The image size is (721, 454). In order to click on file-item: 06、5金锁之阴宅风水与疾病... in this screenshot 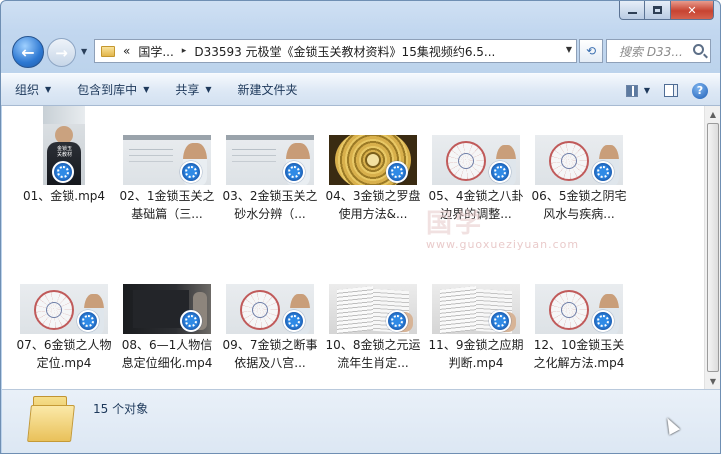, I will do `click(579, 165)`.